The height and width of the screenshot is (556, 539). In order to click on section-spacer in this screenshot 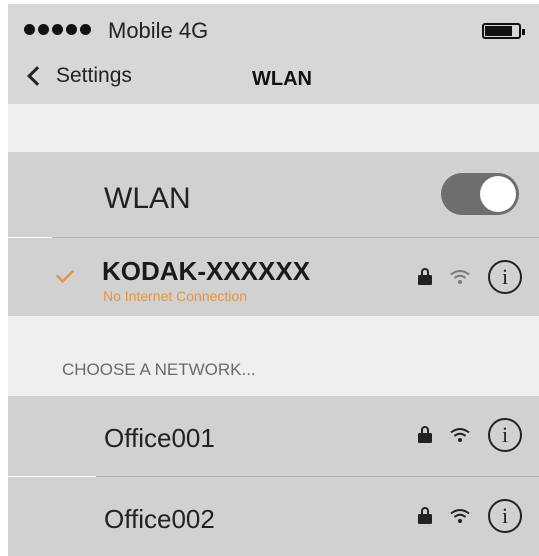, I will do `click(273, 128)`.